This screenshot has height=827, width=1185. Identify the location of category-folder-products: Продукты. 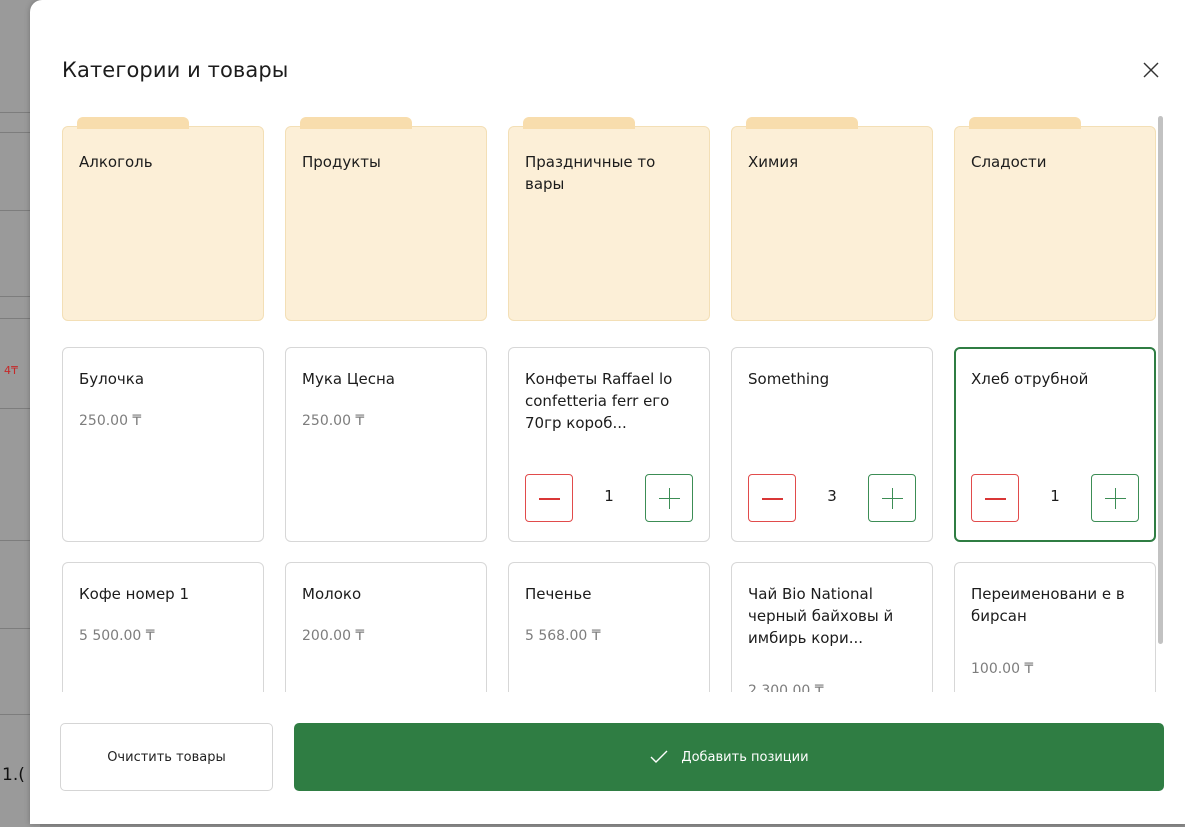
(386, 219).